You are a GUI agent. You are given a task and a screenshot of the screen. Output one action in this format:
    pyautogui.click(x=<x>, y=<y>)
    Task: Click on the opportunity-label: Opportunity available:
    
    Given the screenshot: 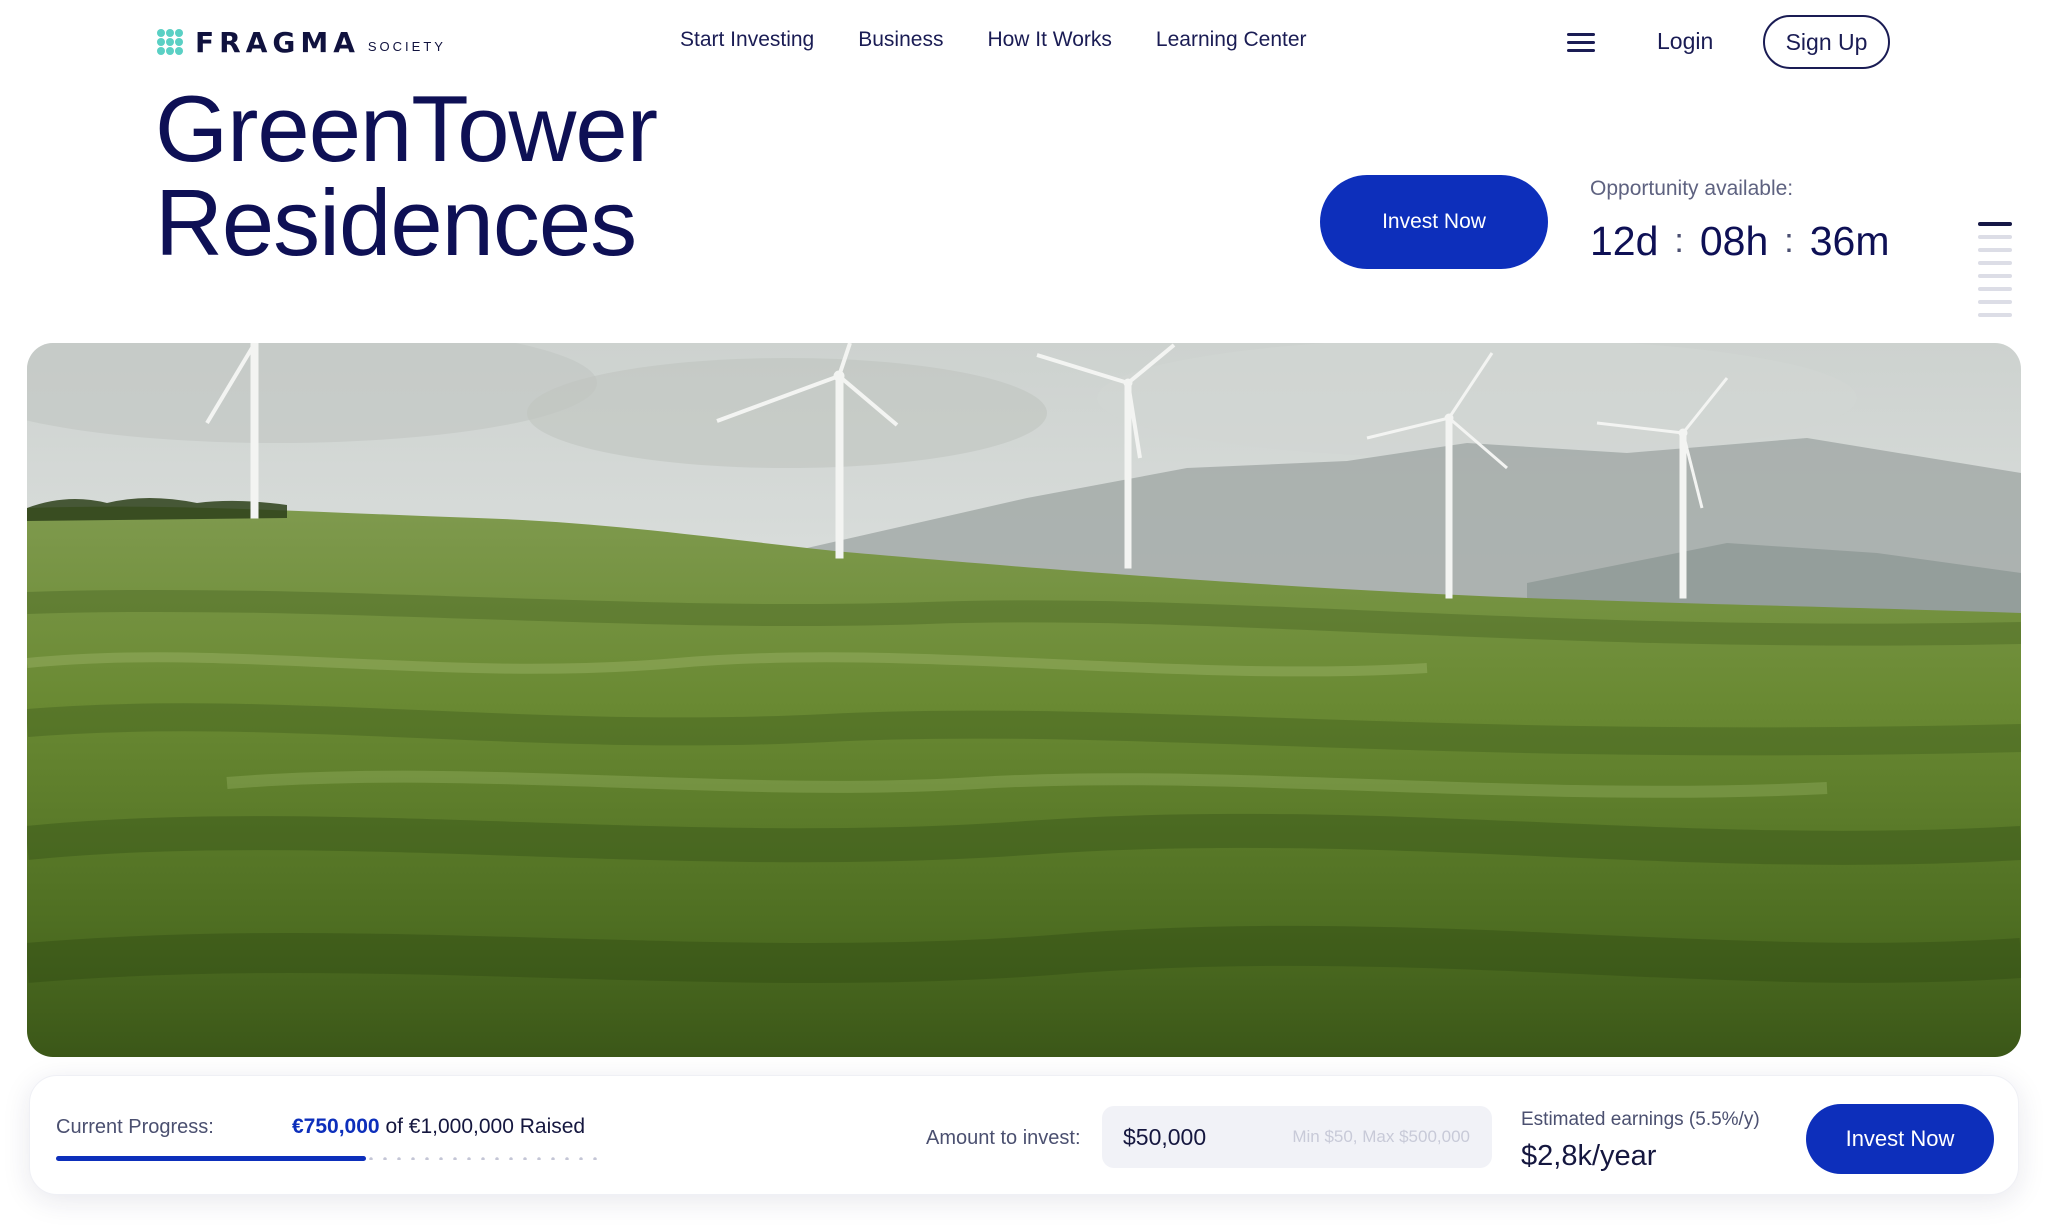 What is the action you would take?
    pyautogui.click(x=1692, y=188)
    